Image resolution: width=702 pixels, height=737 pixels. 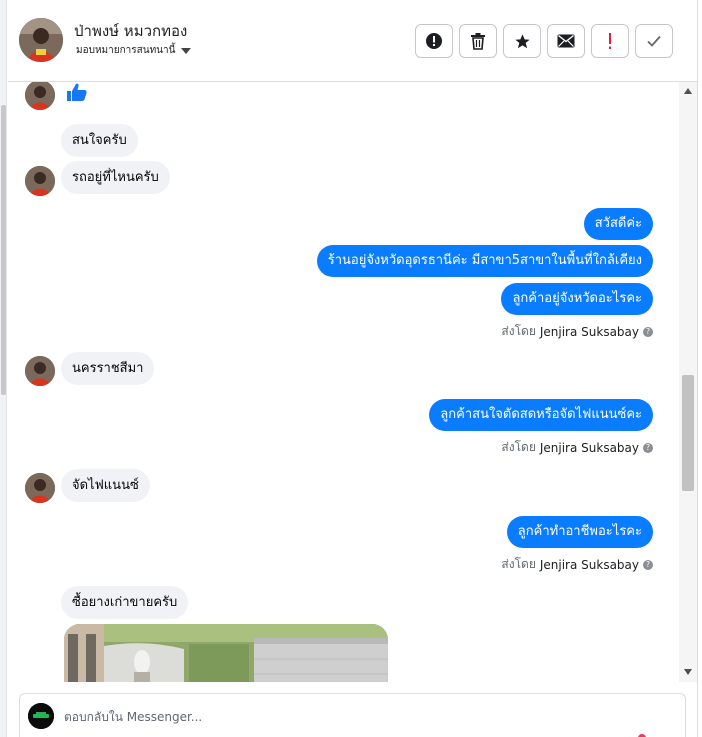 What do you see at coordinates (77, 92) in the screenshot?
I see `thumbs-up-icon` at bounding box center [77, 92].